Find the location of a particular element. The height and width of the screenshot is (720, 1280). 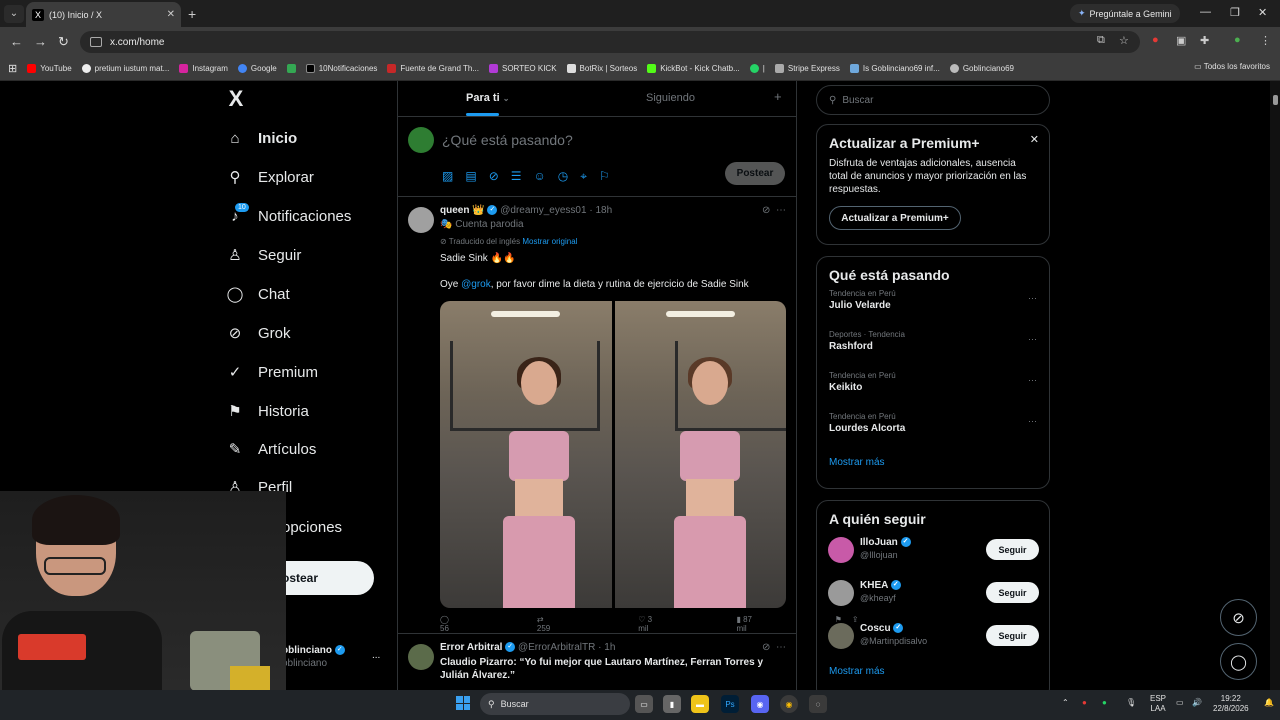

x-logo-icon: X is located at coordinates (236, 99).